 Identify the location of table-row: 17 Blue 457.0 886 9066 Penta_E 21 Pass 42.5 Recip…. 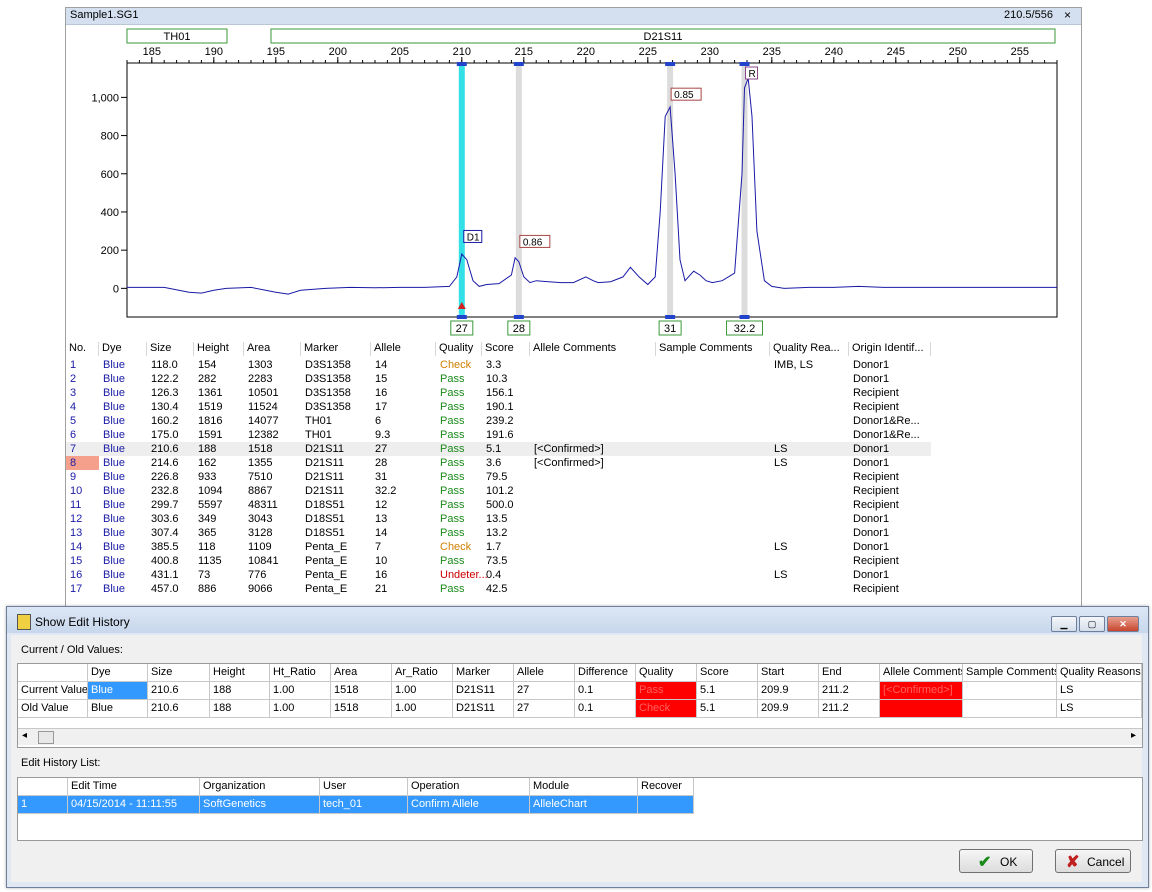
(498, 589).